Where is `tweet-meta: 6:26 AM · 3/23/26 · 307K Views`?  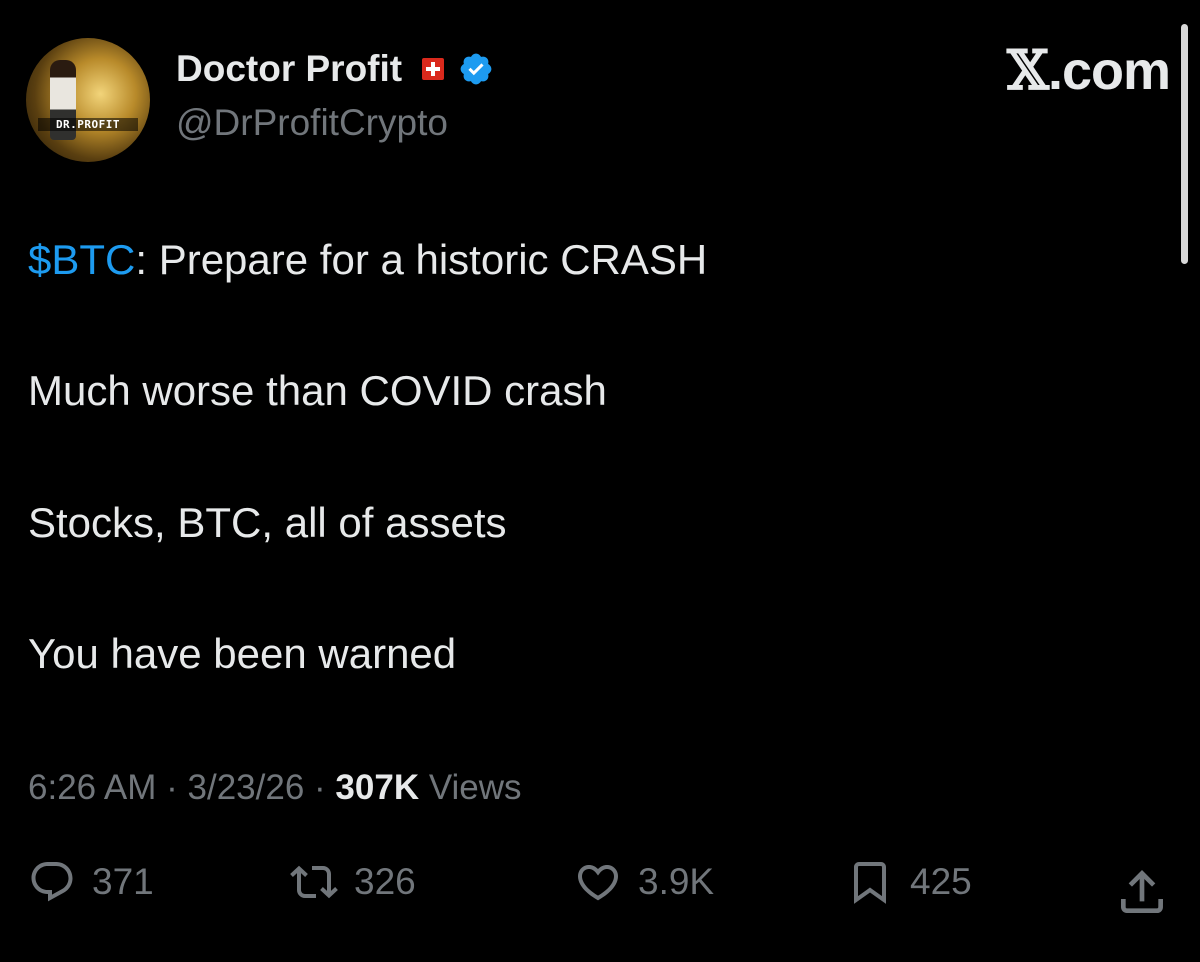
tweet-meta: 6:26 AM · 3/23/26 · 307K Views is located at coordinates (275, 788).